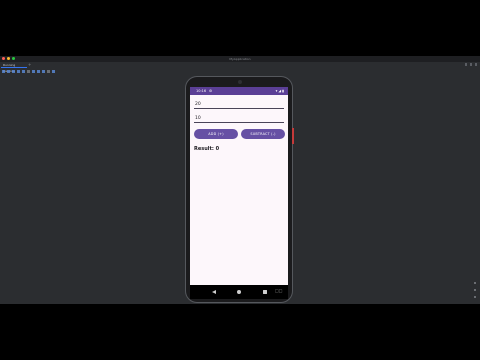 Image resolution: width=480 pixels, height=360 pixels. What do you see at coordinates (29, 65) in the screenshot?
I see `add-tab-button: +` at bounding box center [29, 65].